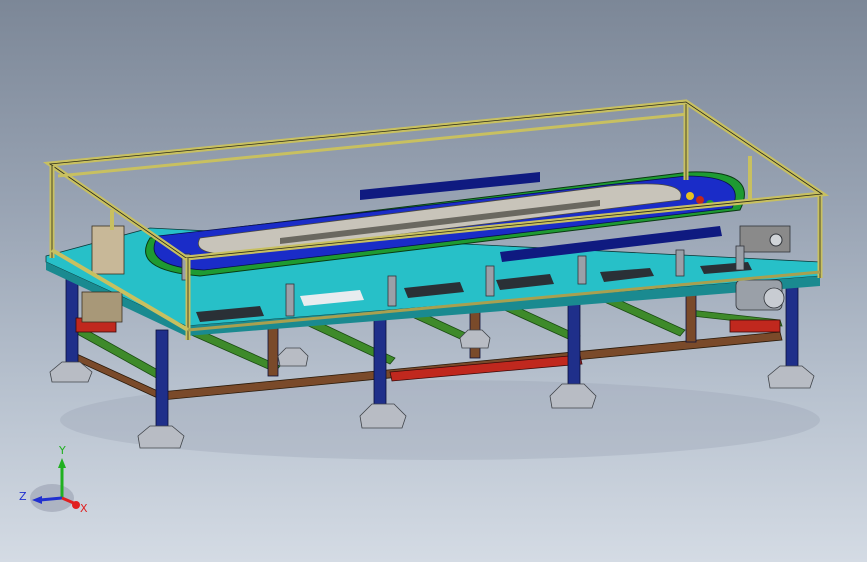  What do you see at coordinates (84, 508) in the screenshot?
I see `x-axis-label: X` at bounding box center [84, 508].